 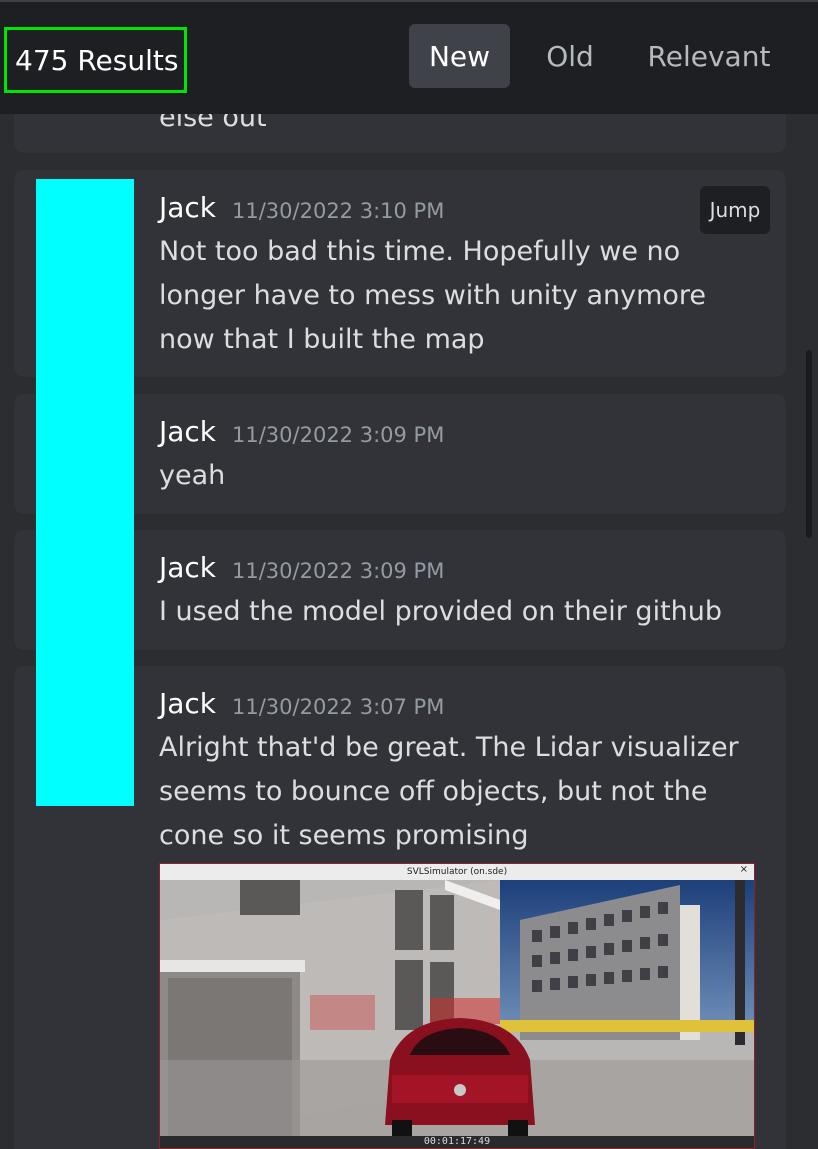 I want to click on search-results-header: 475 Results New Old Relevant, so click(x=409, y=57).